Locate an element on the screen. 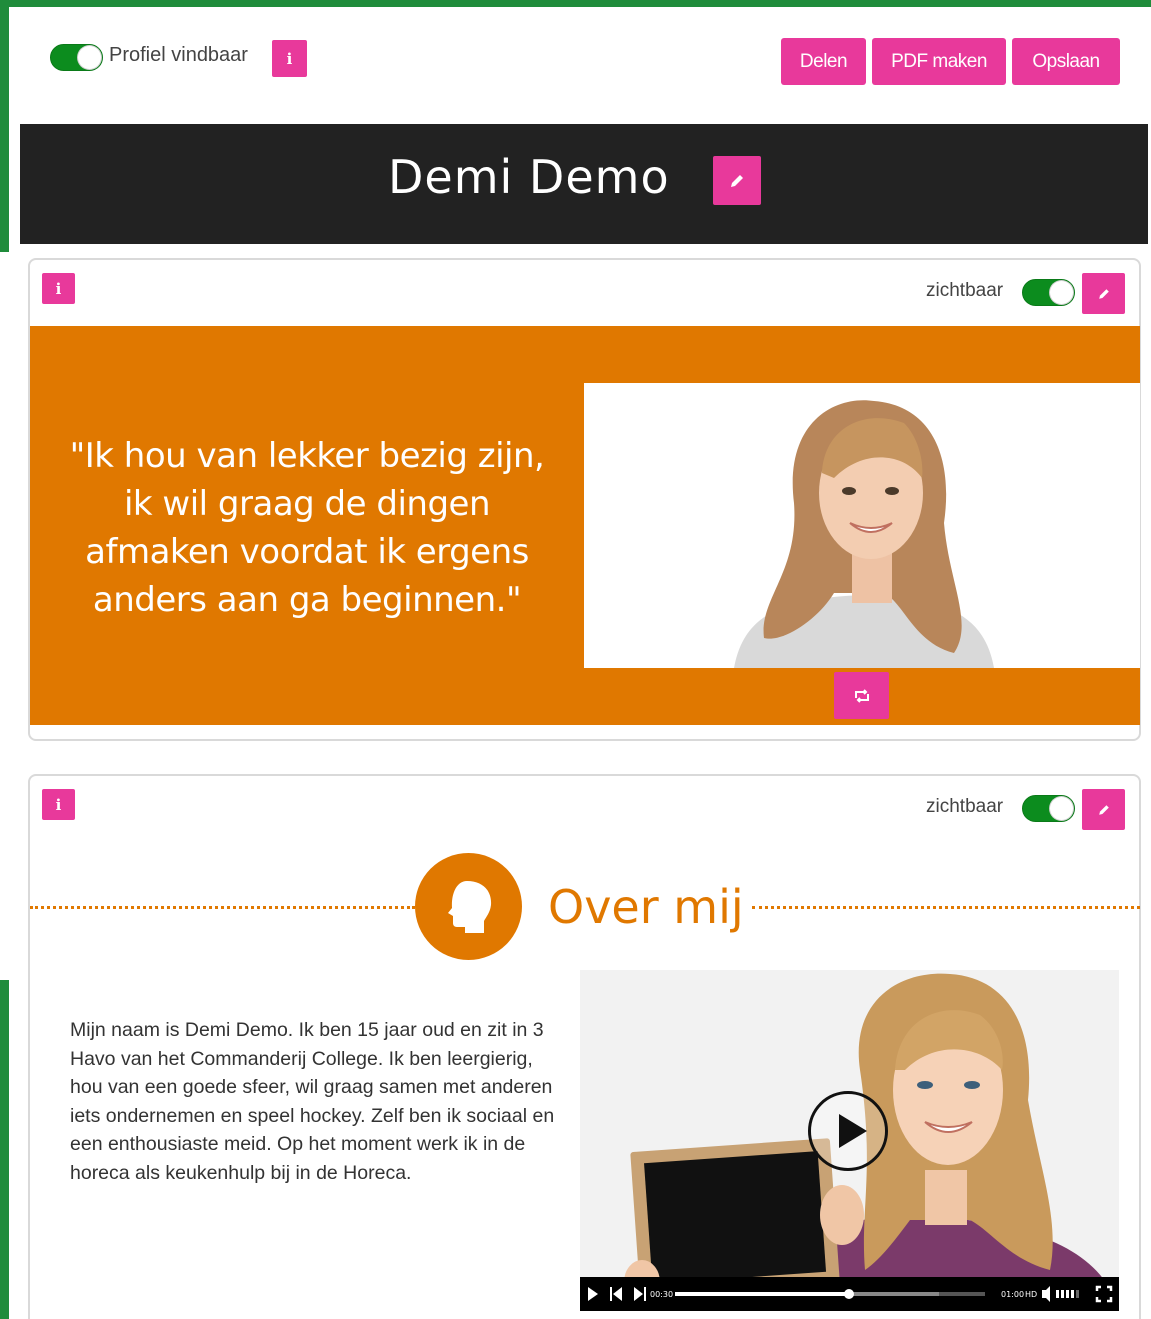 The width and height of the screenshot is (1151, 1319). previous-icon is located at coordinates (616, 1294).